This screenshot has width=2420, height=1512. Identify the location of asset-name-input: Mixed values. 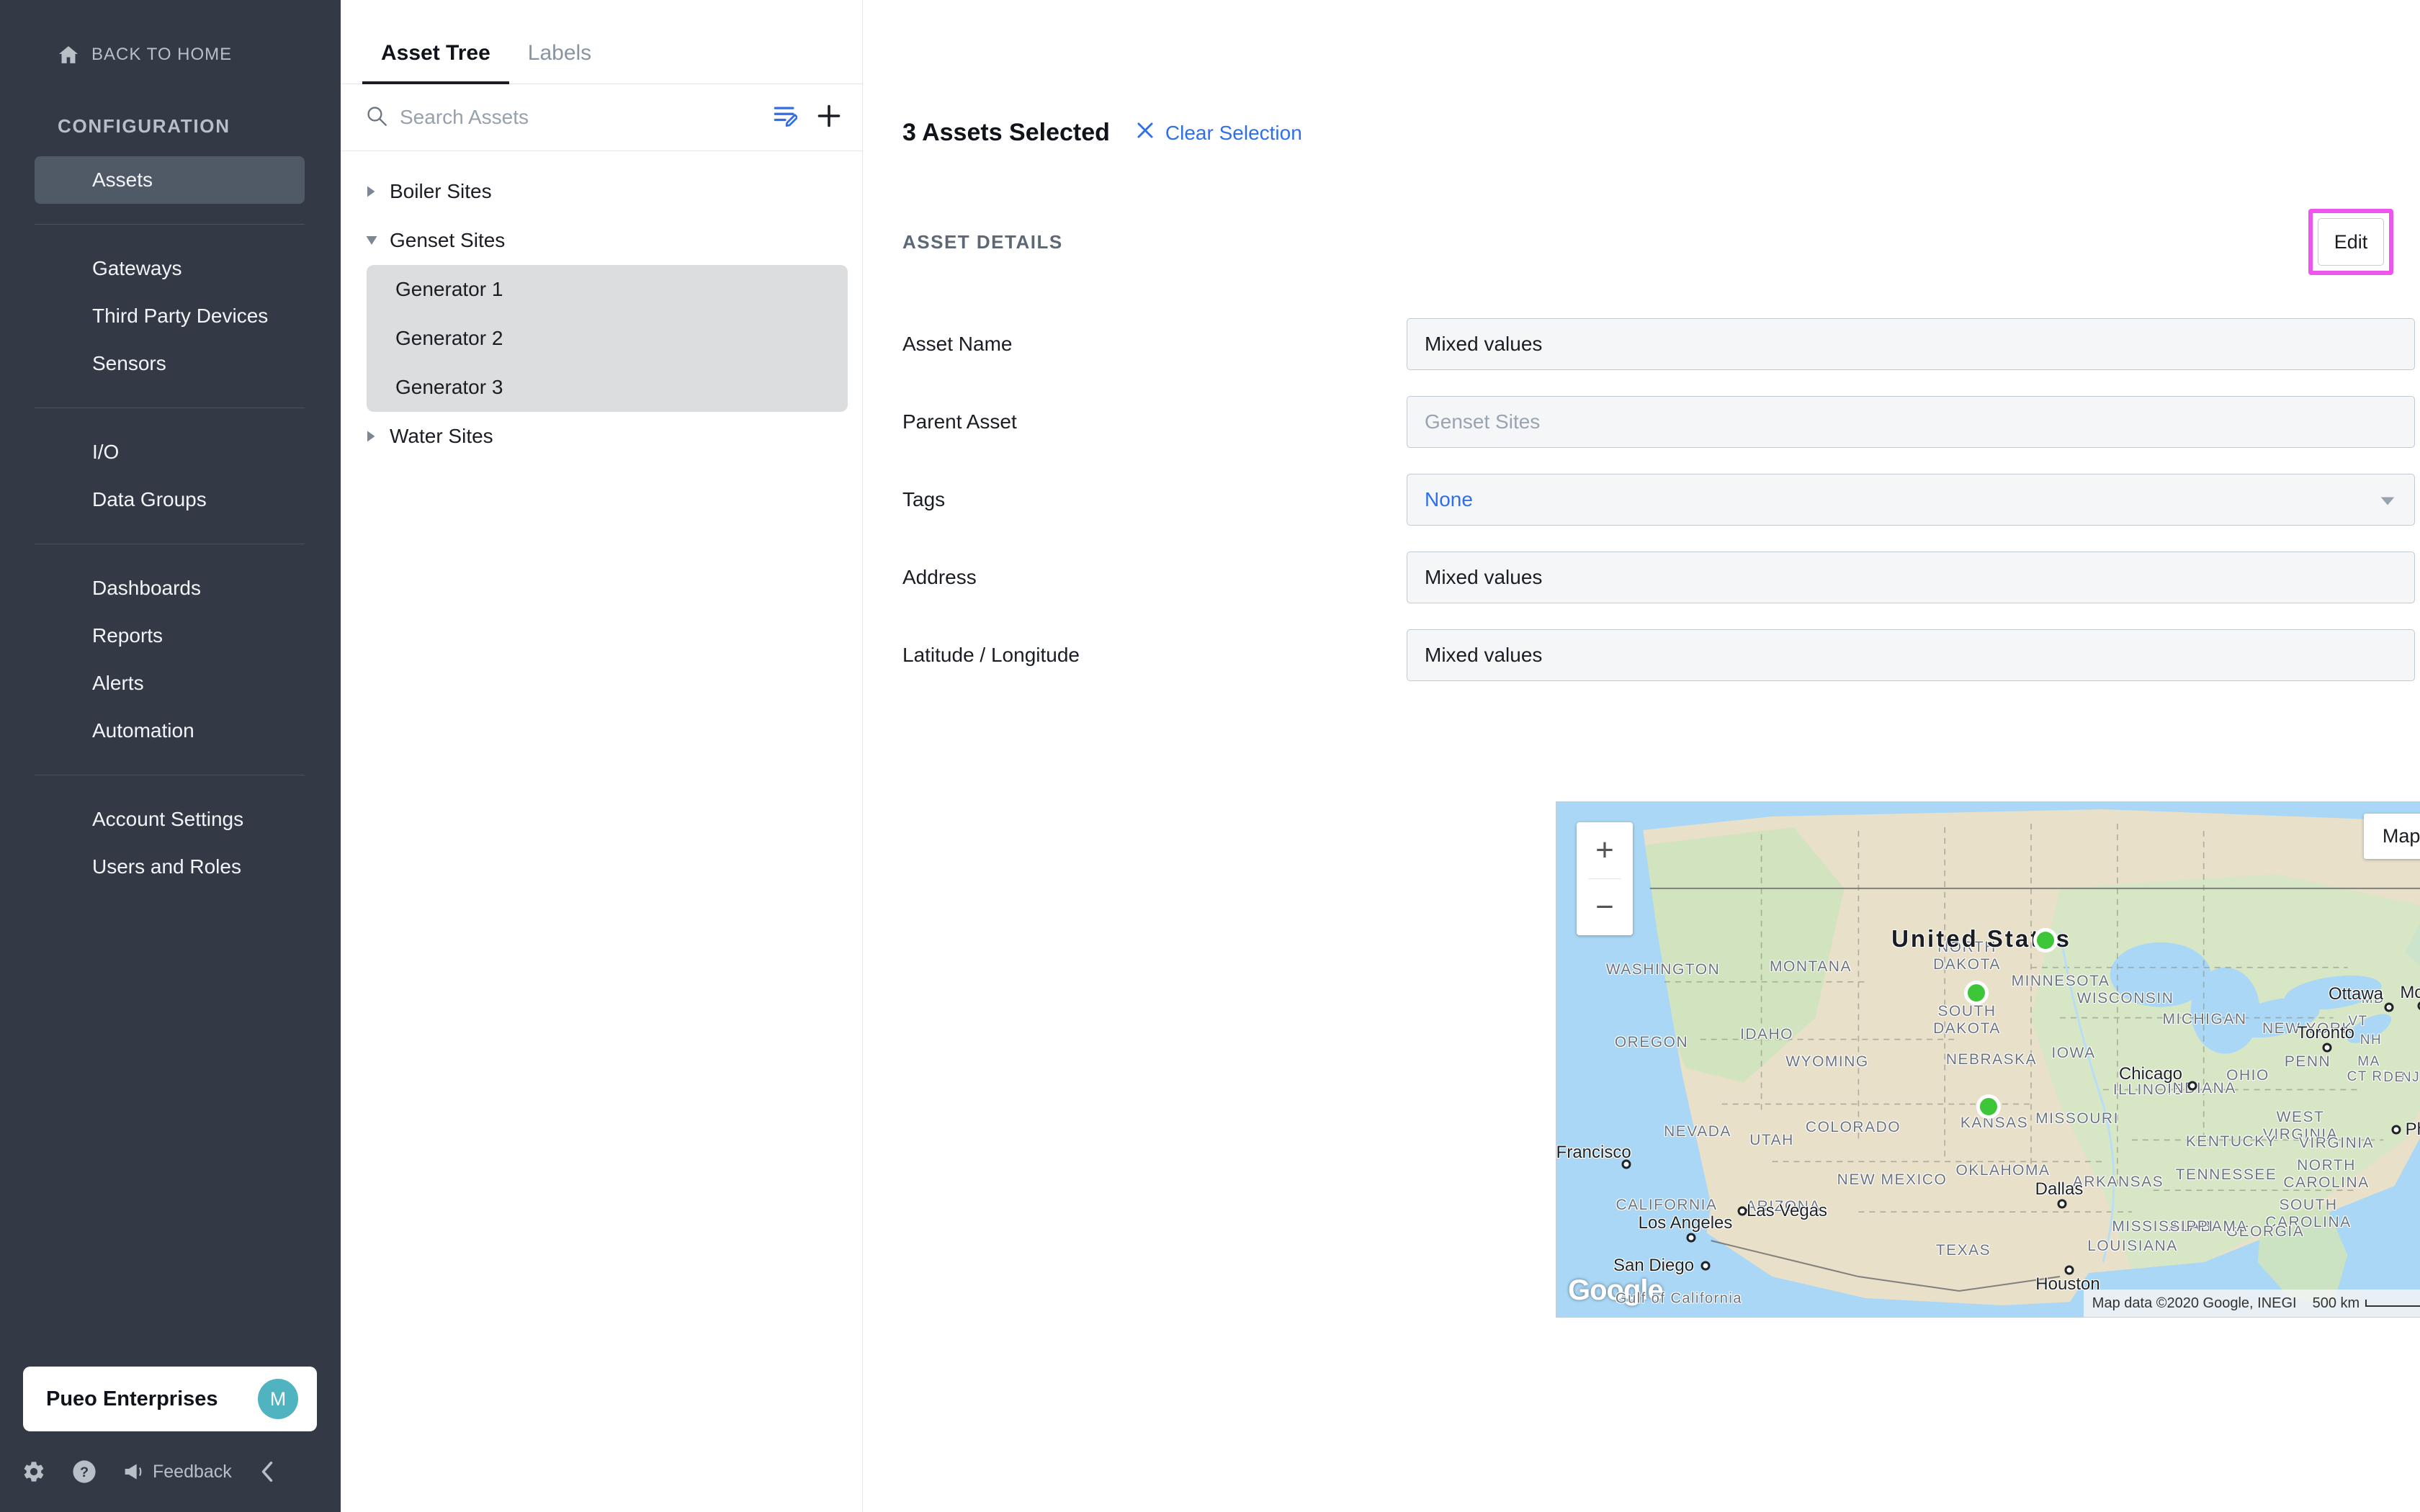
(1911, 344).